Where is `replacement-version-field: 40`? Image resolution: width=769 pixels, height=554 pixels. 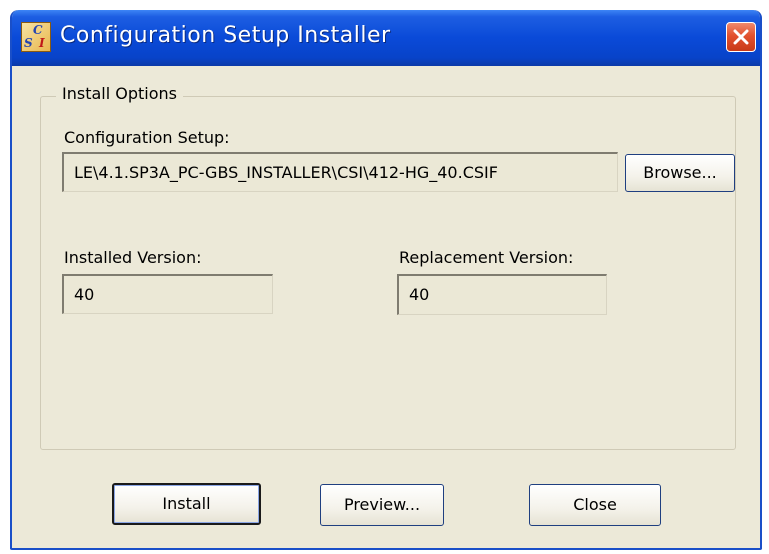 replacement-version-field: 40 is located at coordinates (502, 294).